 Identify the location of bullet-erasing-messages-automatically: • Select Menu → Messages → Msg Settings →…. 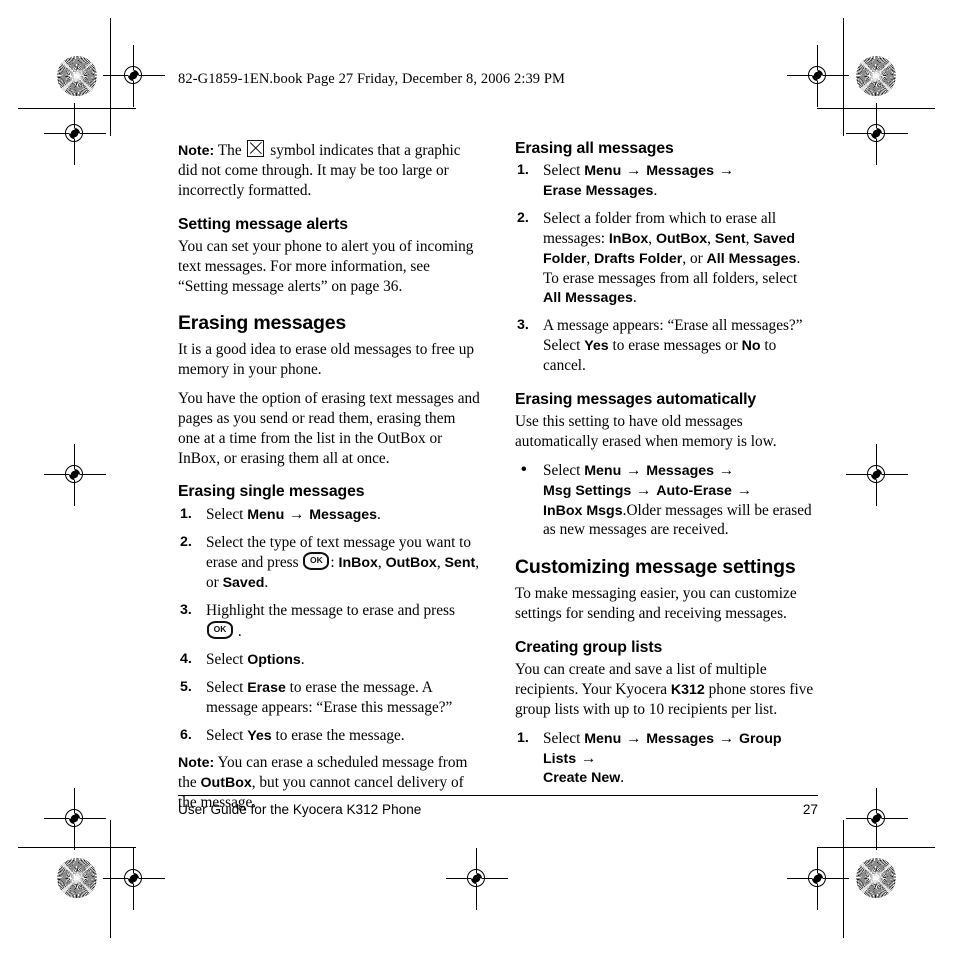
(666, 501).